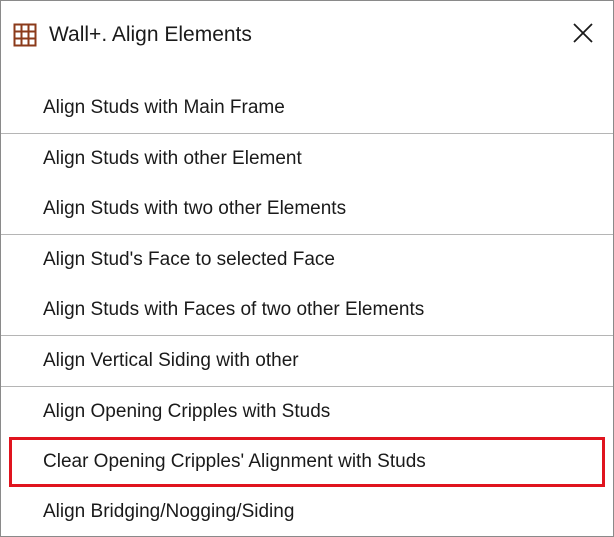  I want to click on menu-item-align-stud-face: Align Stud's Face to selected Face, so click(307, 260).